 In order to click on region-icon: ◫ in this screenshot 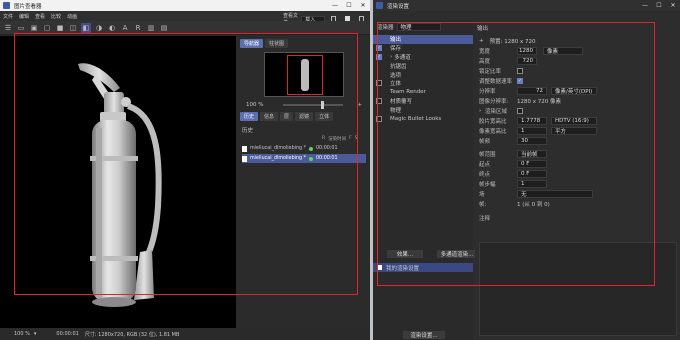, I will do `click(73, 28)`.